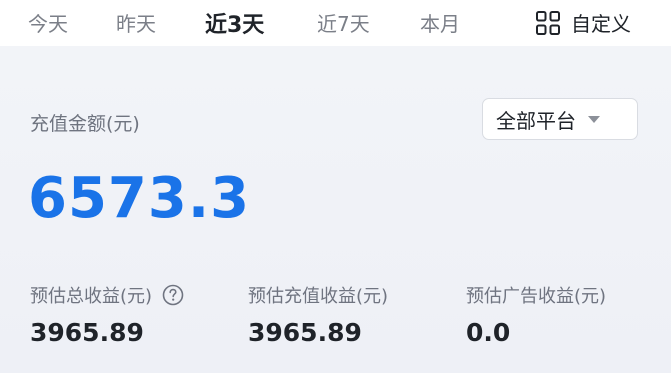 The image size is (671, 373). I want to click on tab-yesterday: 昨天, so click(136, 22).